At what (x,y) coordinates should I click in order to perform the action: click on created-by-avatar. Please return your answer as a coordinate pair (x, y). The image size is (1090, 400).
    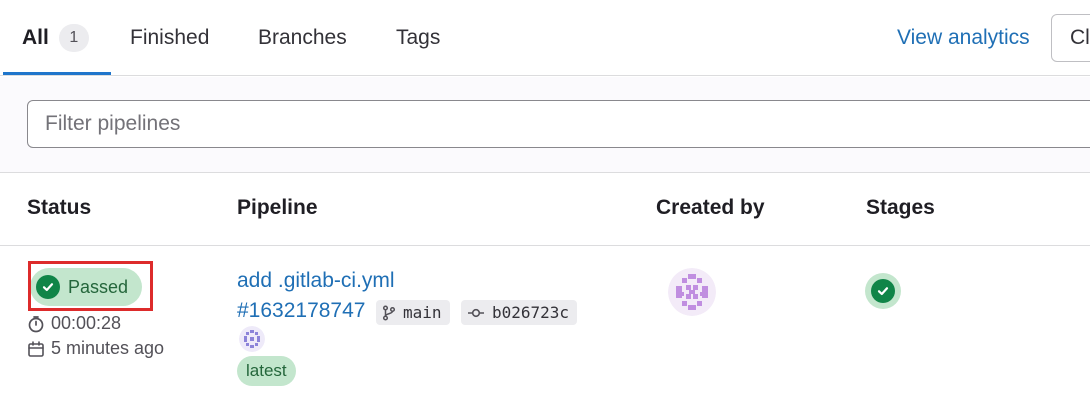
    Looking at the image, I should click on (692, 292).